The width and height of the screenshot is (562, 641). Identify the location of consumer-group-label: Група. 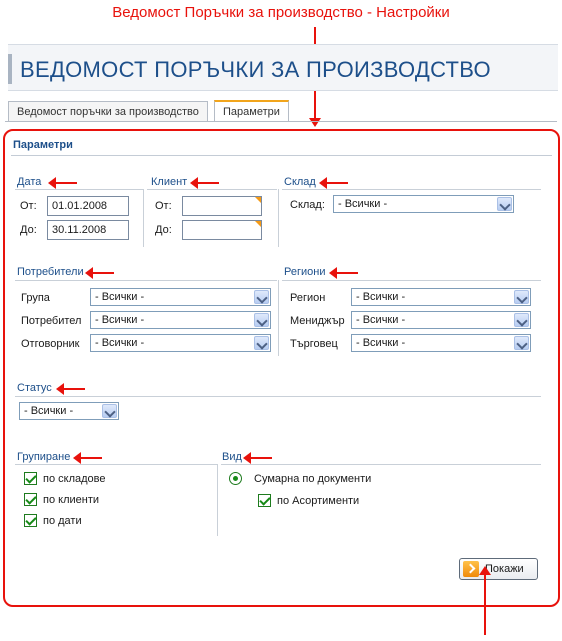
(35, 298).